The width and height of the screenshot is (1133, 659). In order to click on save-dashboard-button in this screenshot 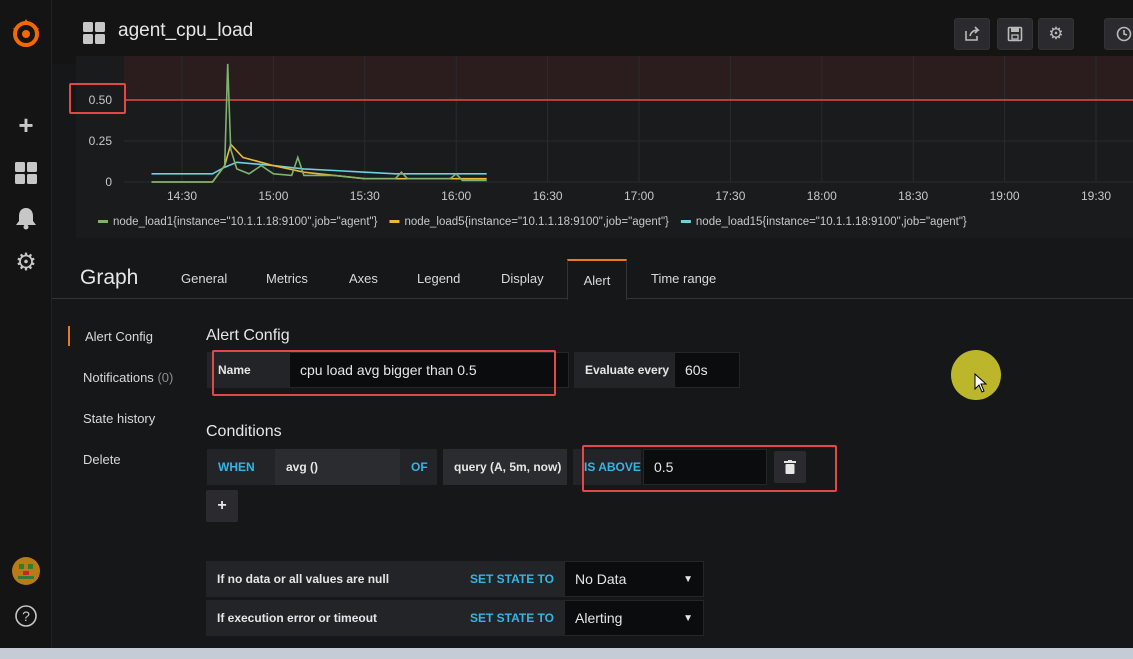, I will do `click(1015, 34)`.